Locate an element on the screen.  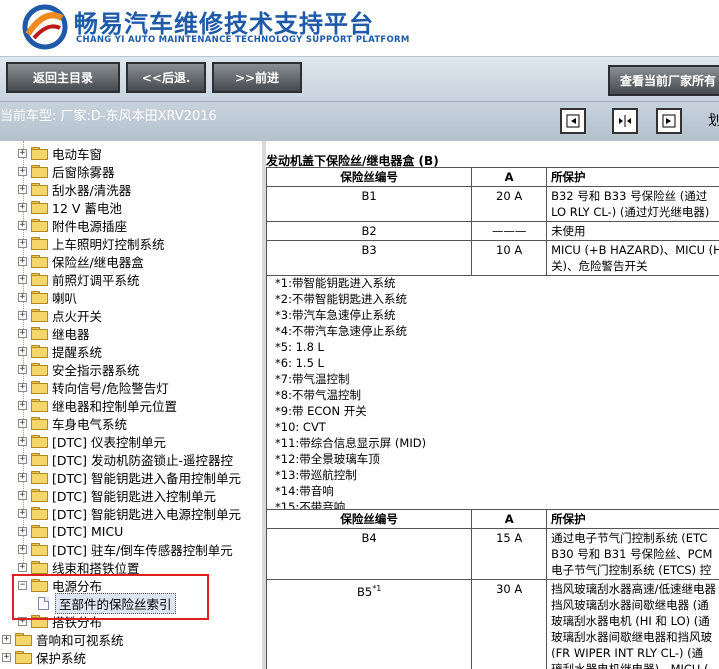
col-amp: A is located at coordinates (509, 519).